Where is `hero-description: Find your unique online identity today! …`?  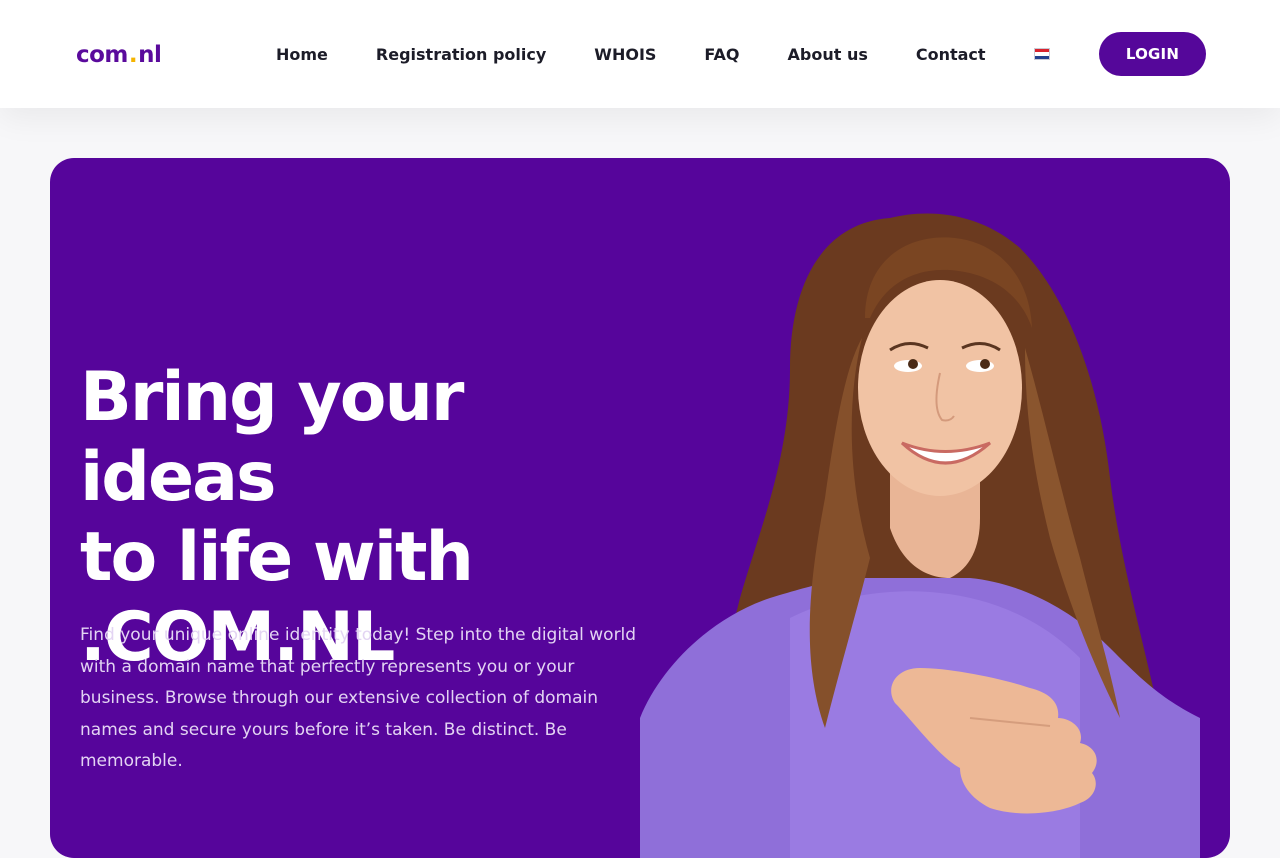 hero-description: Find your unique online identity today! … is located at coordinates (358, 698).